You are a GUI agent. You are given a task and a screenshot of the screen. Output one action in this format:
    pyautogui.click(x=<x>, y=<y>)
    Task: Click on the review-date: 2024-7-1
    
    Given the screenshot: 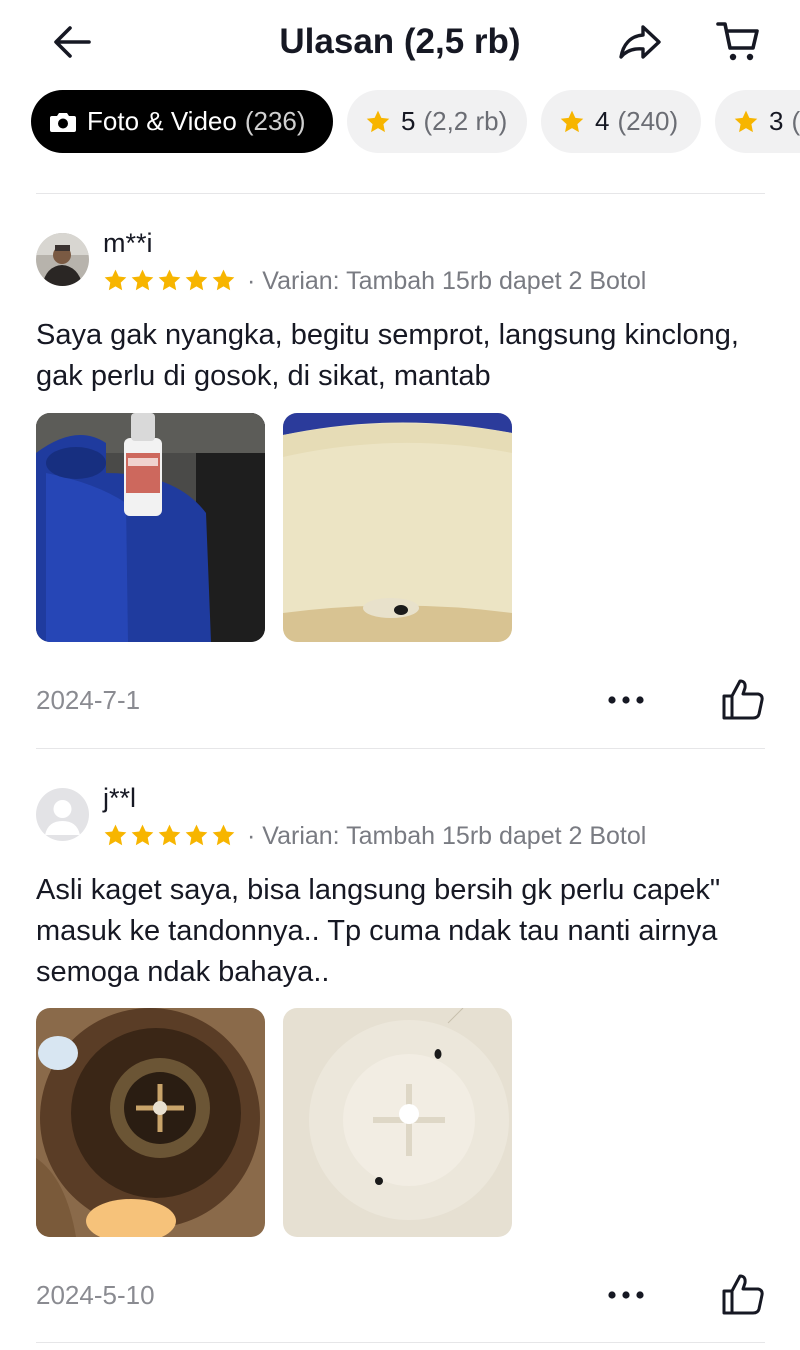 What is the action you would take?
    pyautogui.click(x=88, y=700)
    